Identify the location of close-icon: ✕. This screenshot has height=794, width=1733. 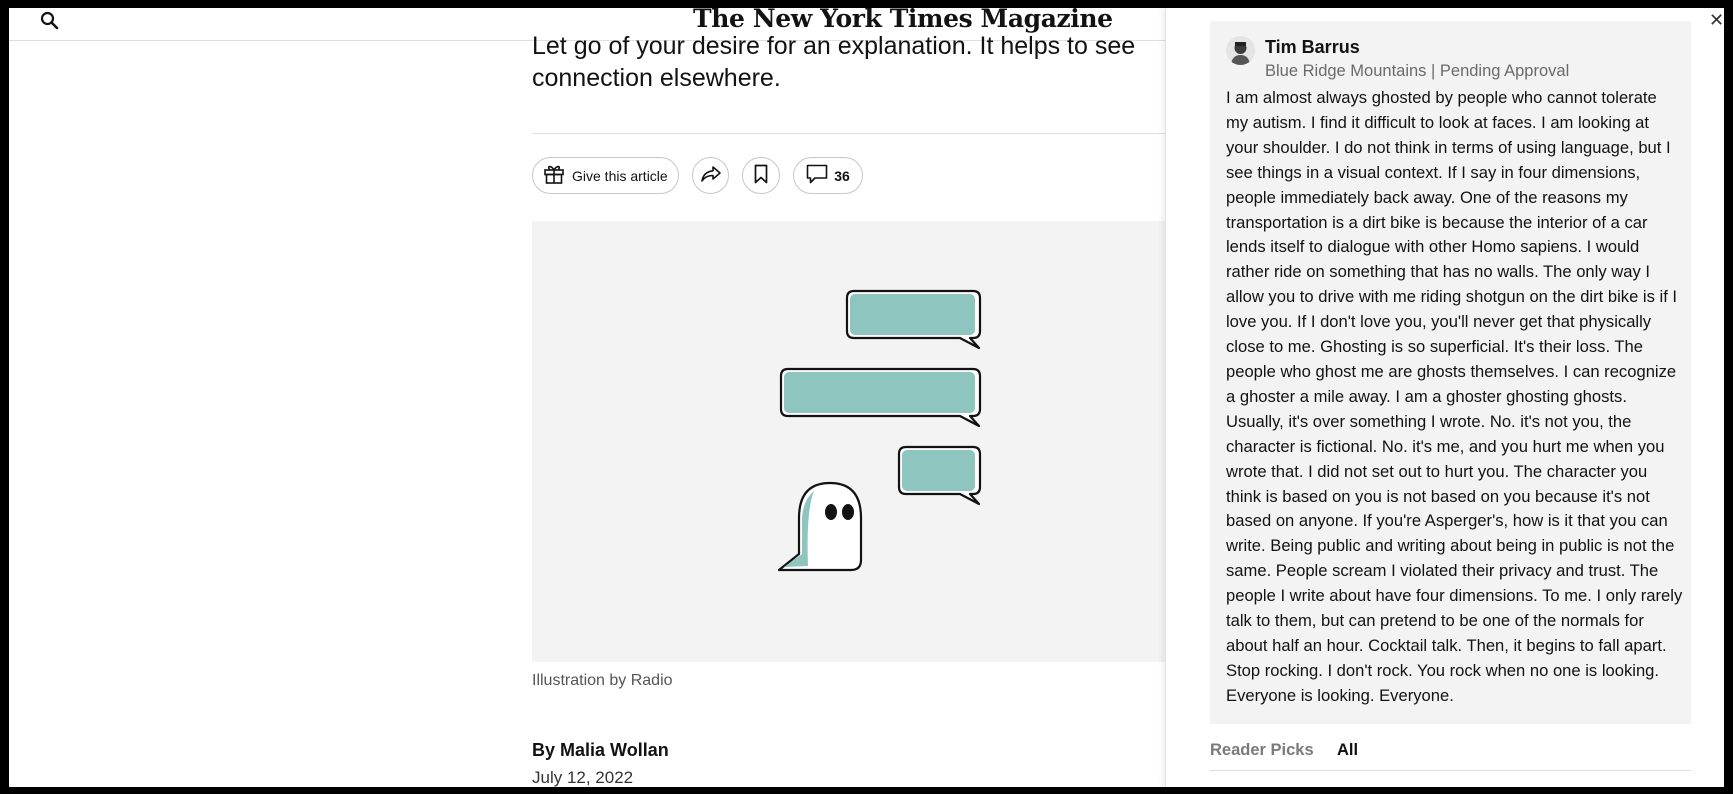
(1716, 20).